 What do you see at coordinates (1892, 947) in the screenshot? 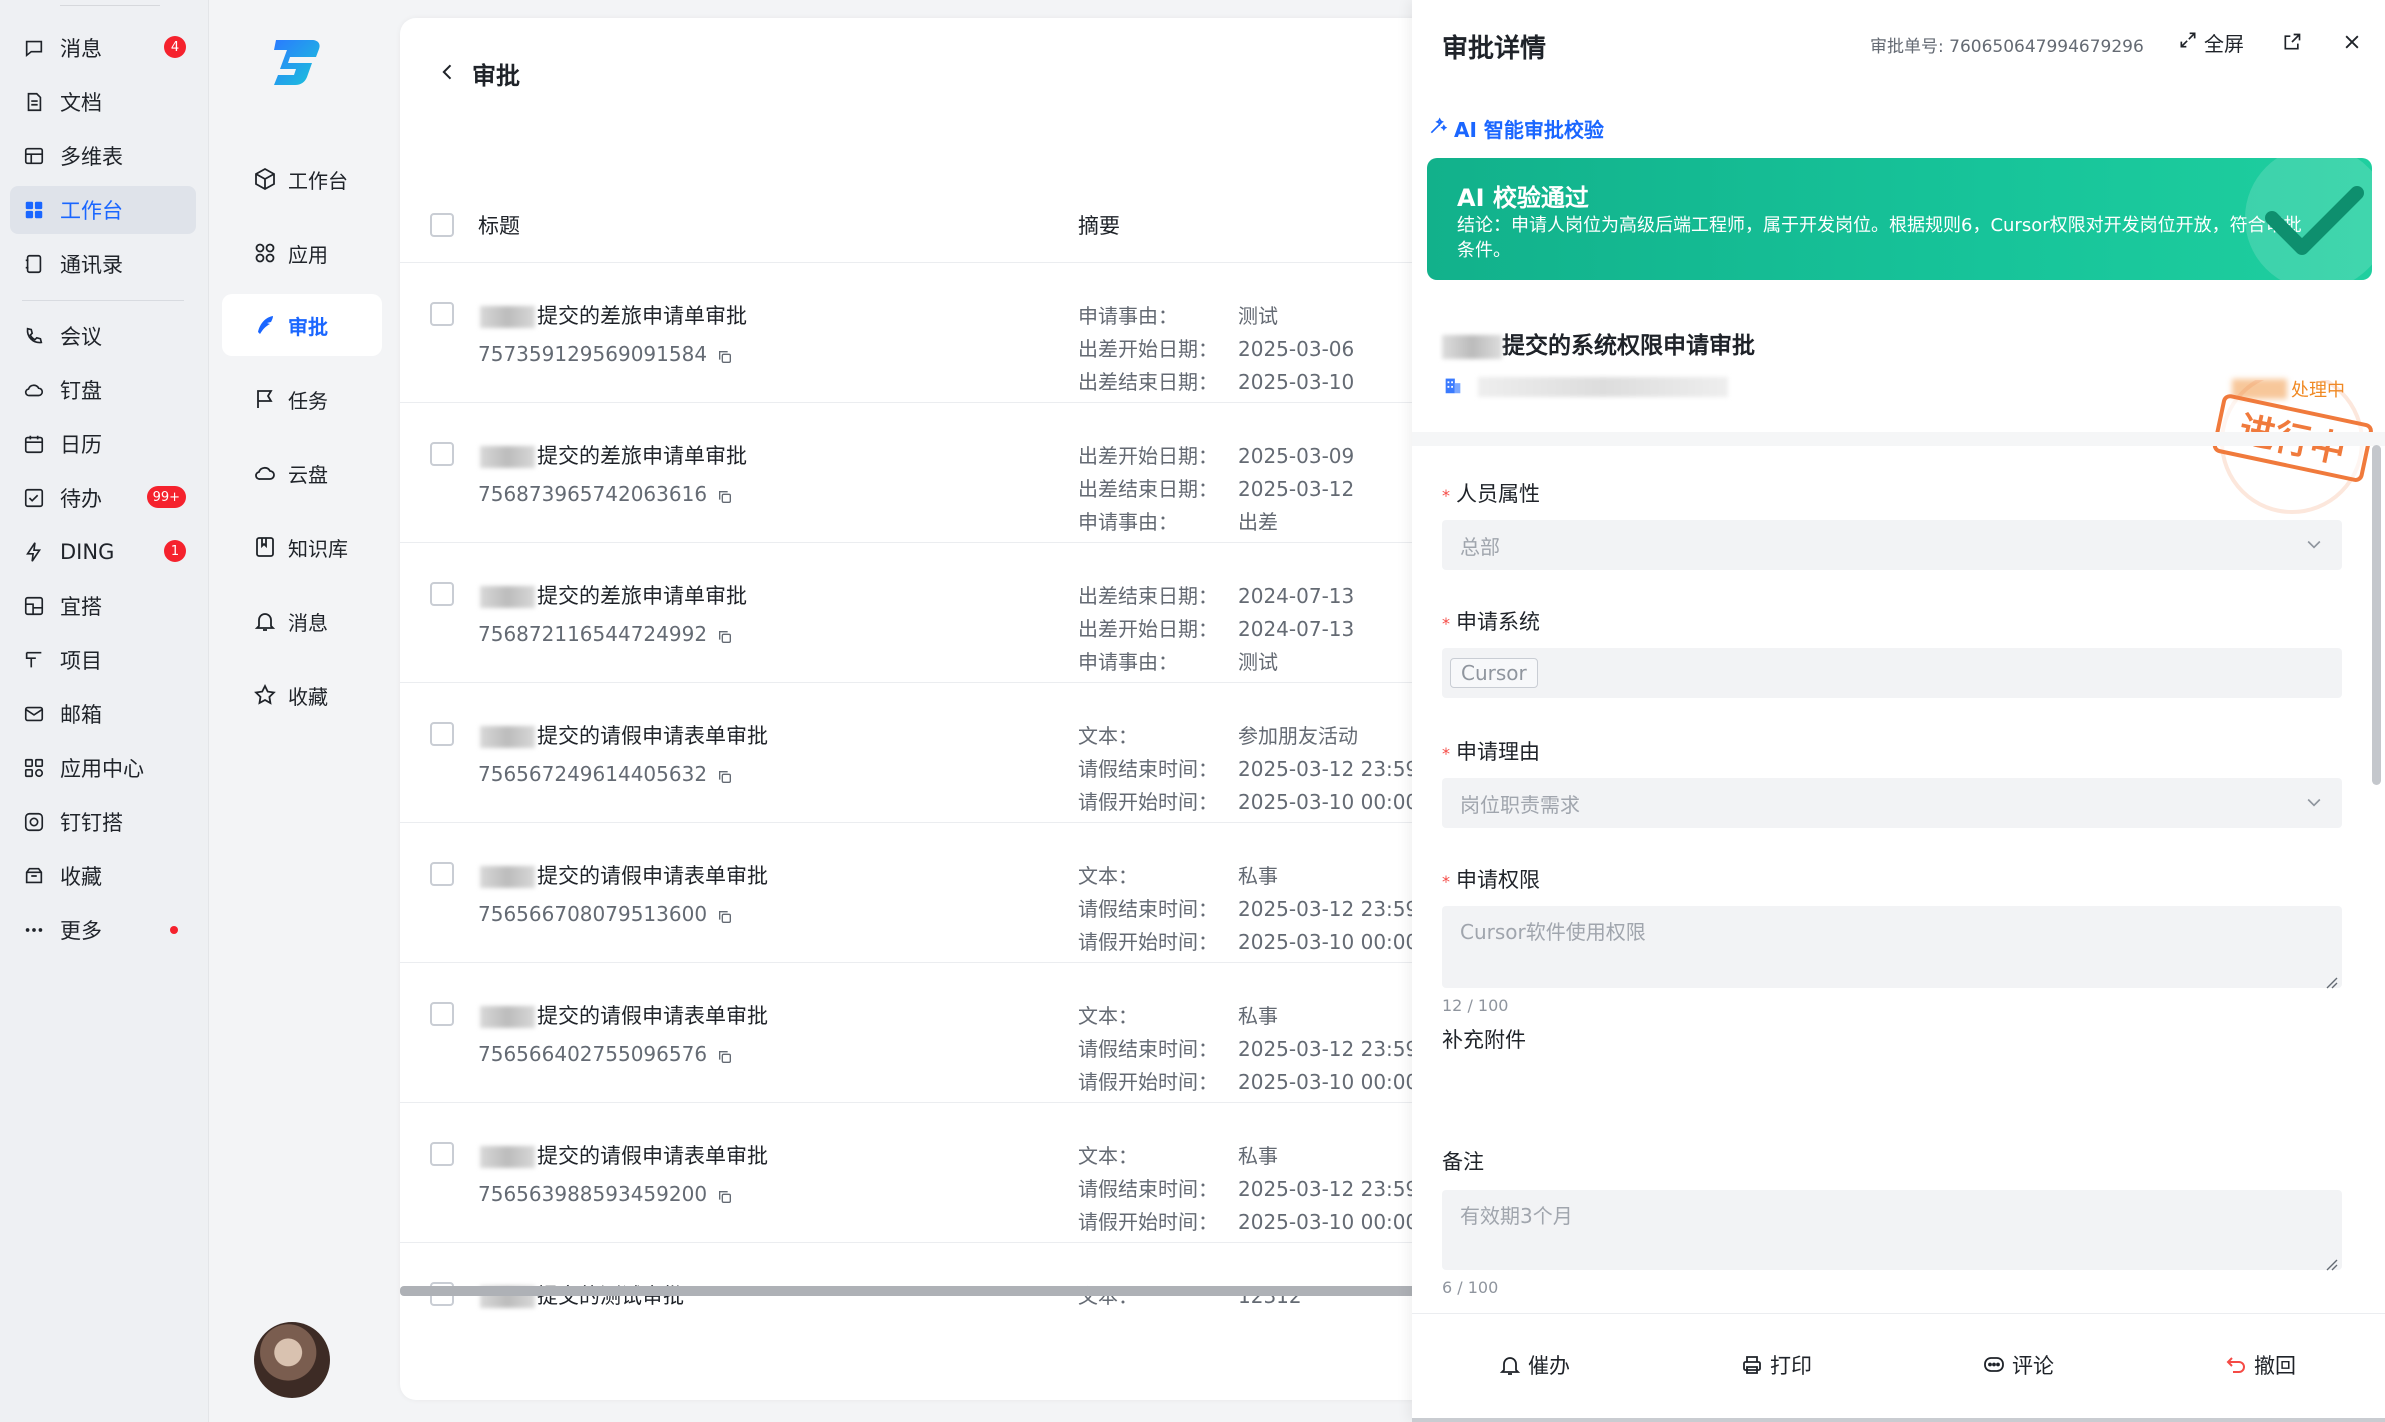
I see `permission-textarea: Cursor软件使用权限` at bounding box center [1892, 947].